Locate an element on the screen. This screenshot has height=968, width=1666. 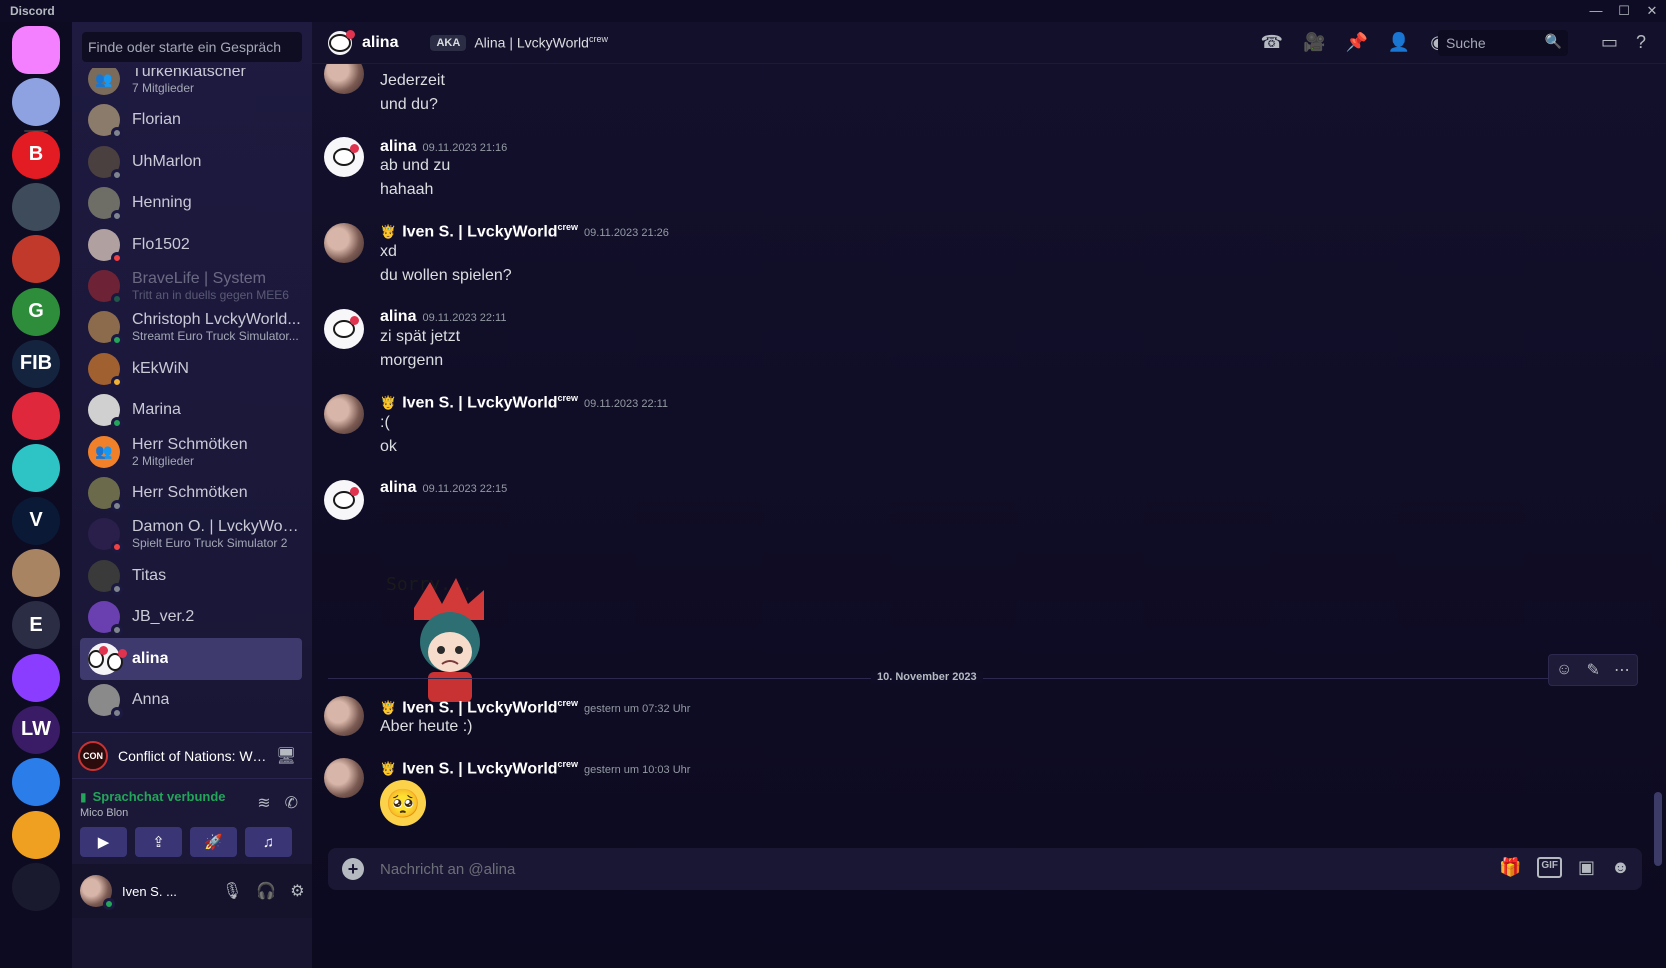
screen-share-button: ⇪ is located at coordinates (158, 842).